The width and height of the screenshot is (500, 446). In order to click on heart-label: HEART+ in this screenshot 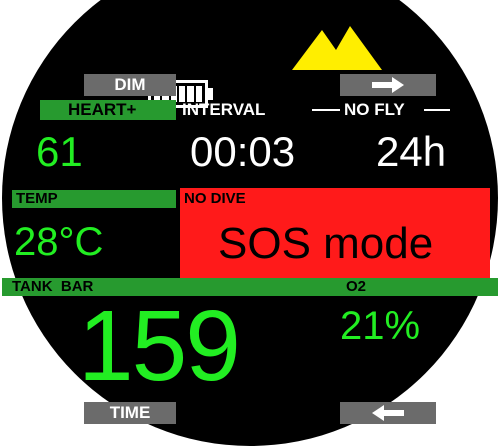, I will do `click(102, 109)`.